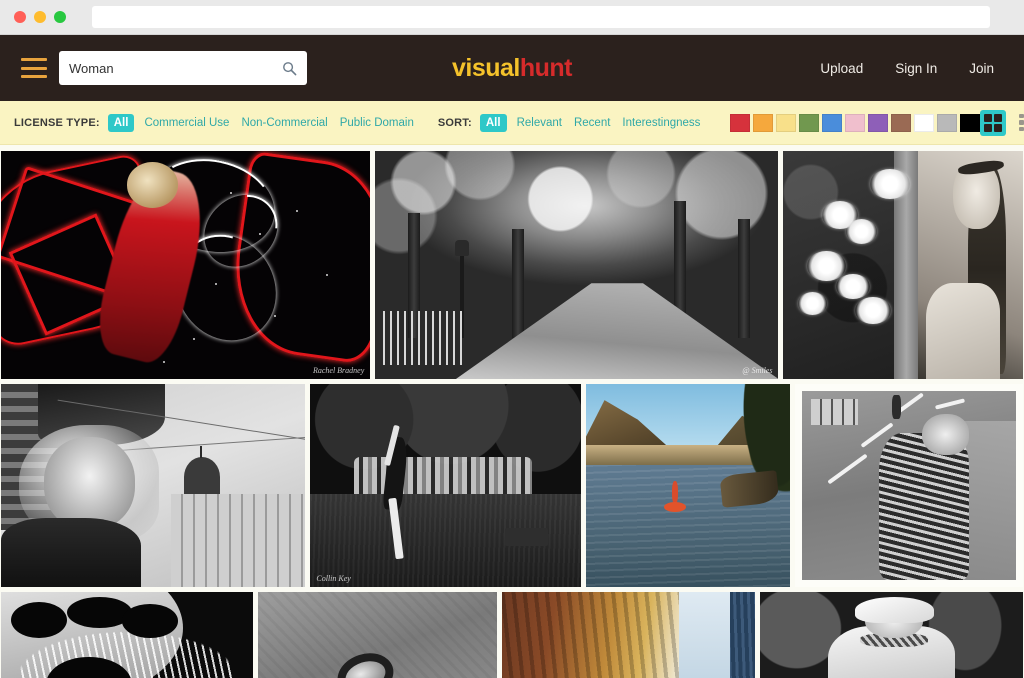 This screenshot has width=1024, height=678. I want to click on color-swatch-white, so click(924, 122).